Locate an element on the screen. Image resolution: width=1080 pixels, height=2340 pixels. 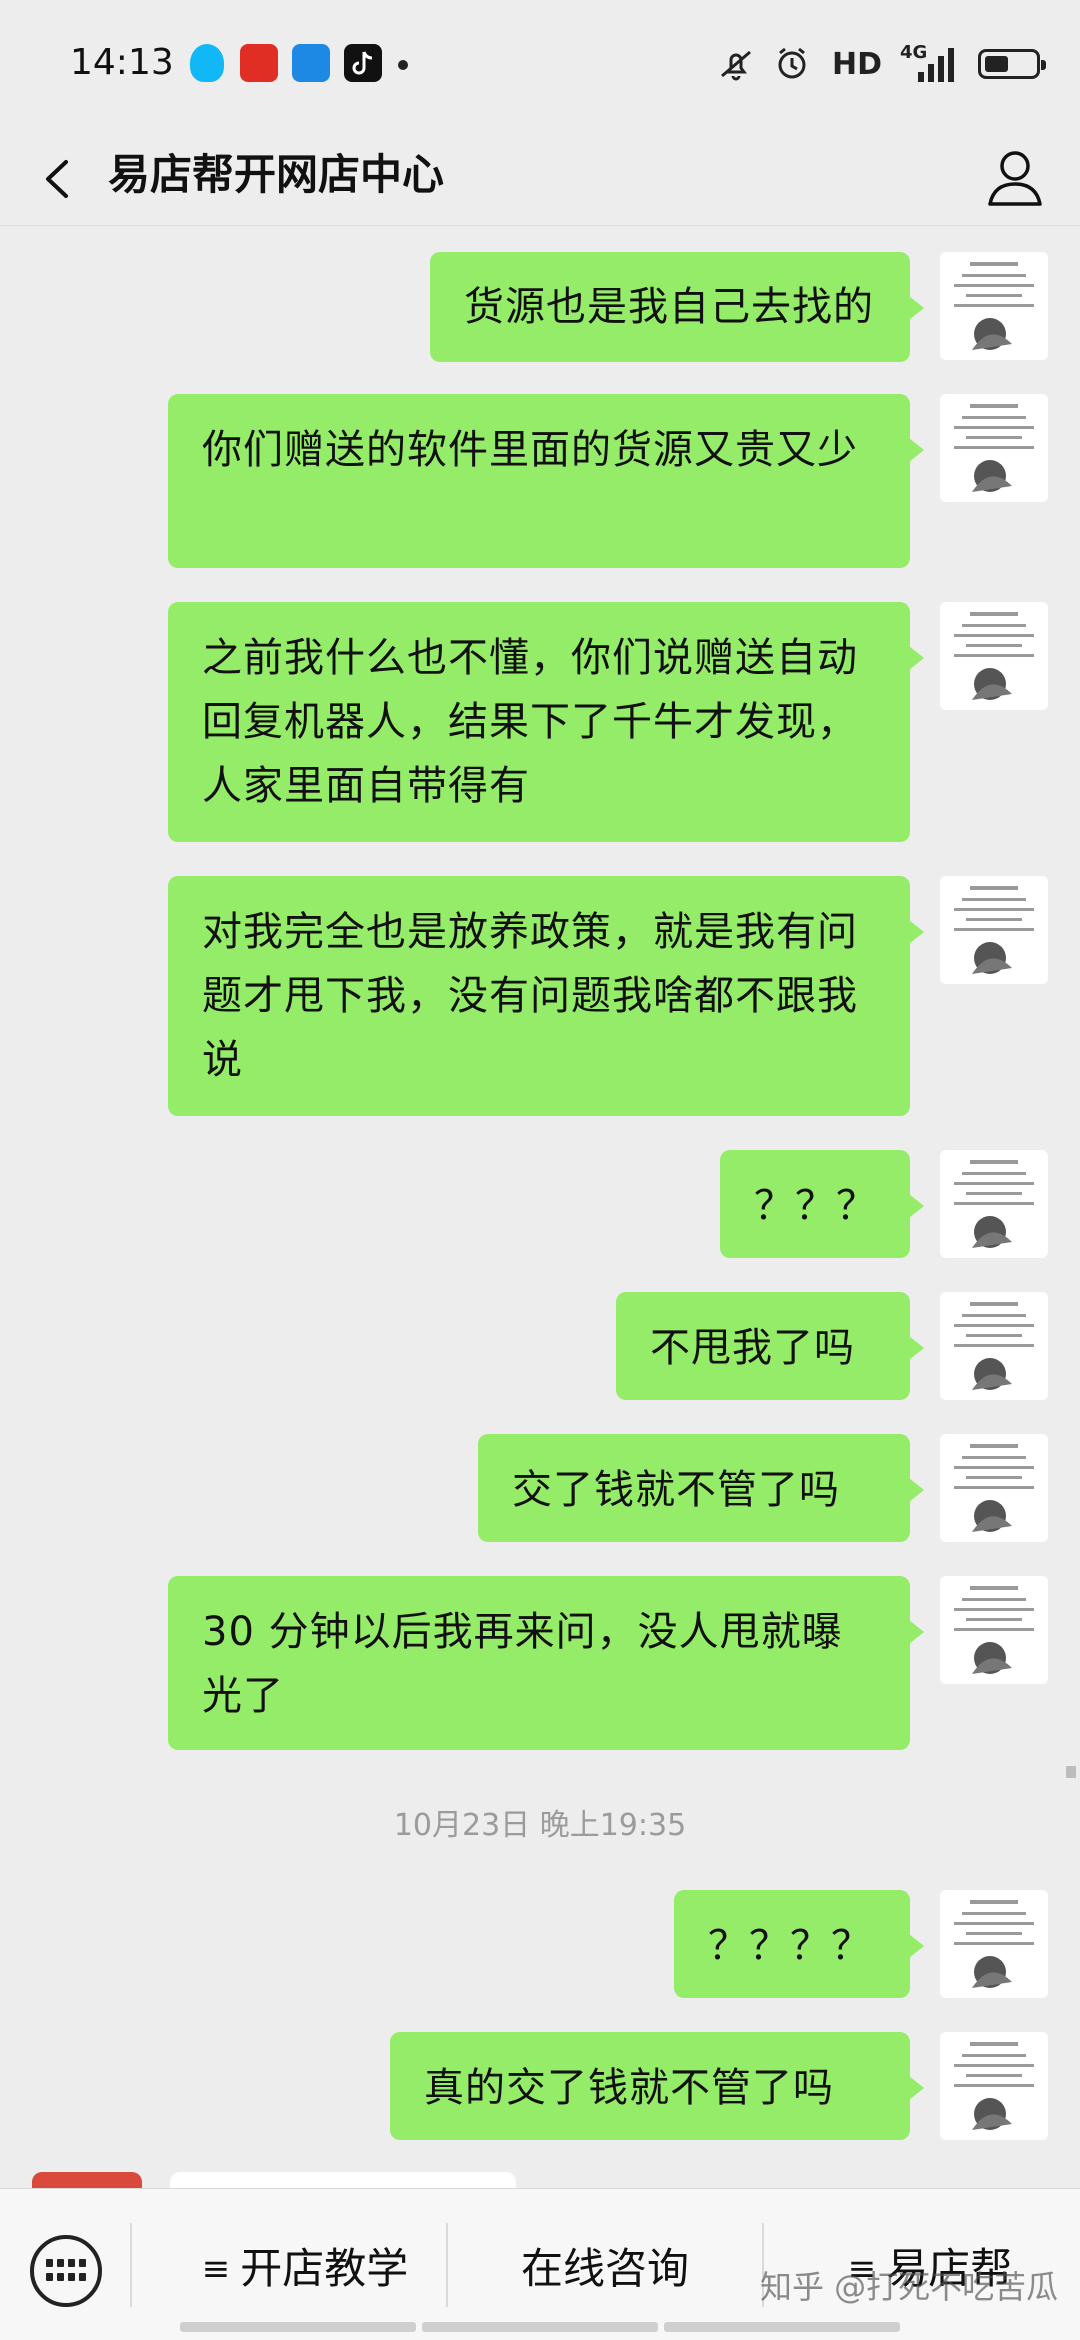
message-text: 交了钱就不管了吗 is located at coordinates (676, 1490).